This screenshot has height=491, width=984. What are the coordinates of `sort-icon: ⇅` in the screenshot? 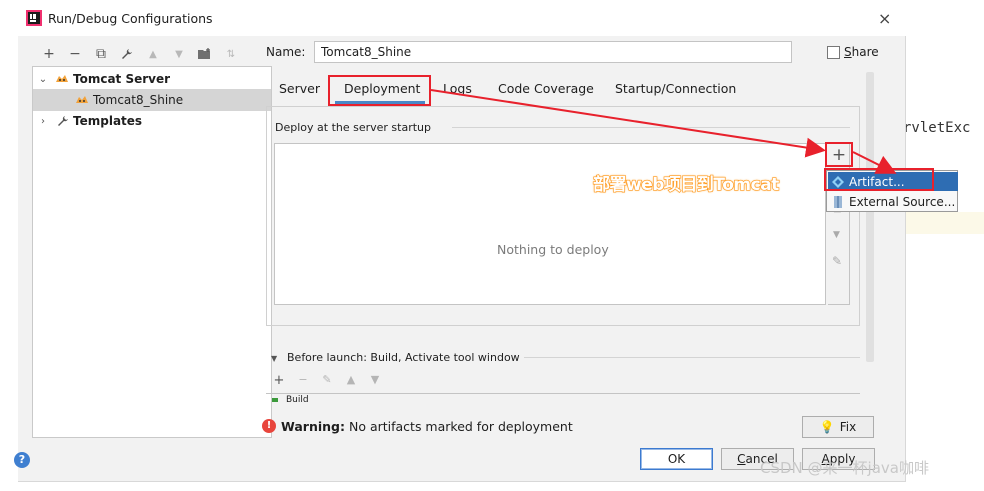 It's located at (231, 54).